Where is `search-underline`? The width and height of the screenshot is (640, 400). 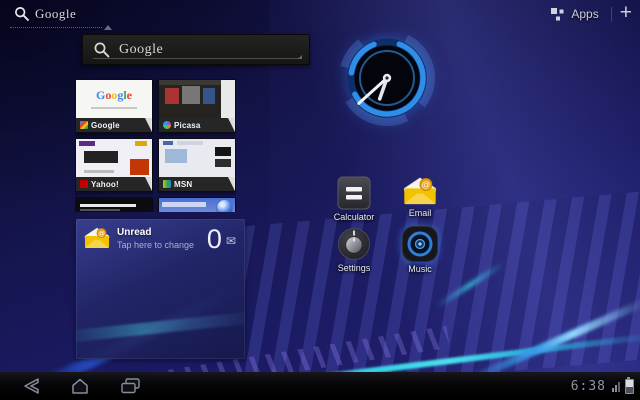 search-underline is located at coordinates (56, 27).